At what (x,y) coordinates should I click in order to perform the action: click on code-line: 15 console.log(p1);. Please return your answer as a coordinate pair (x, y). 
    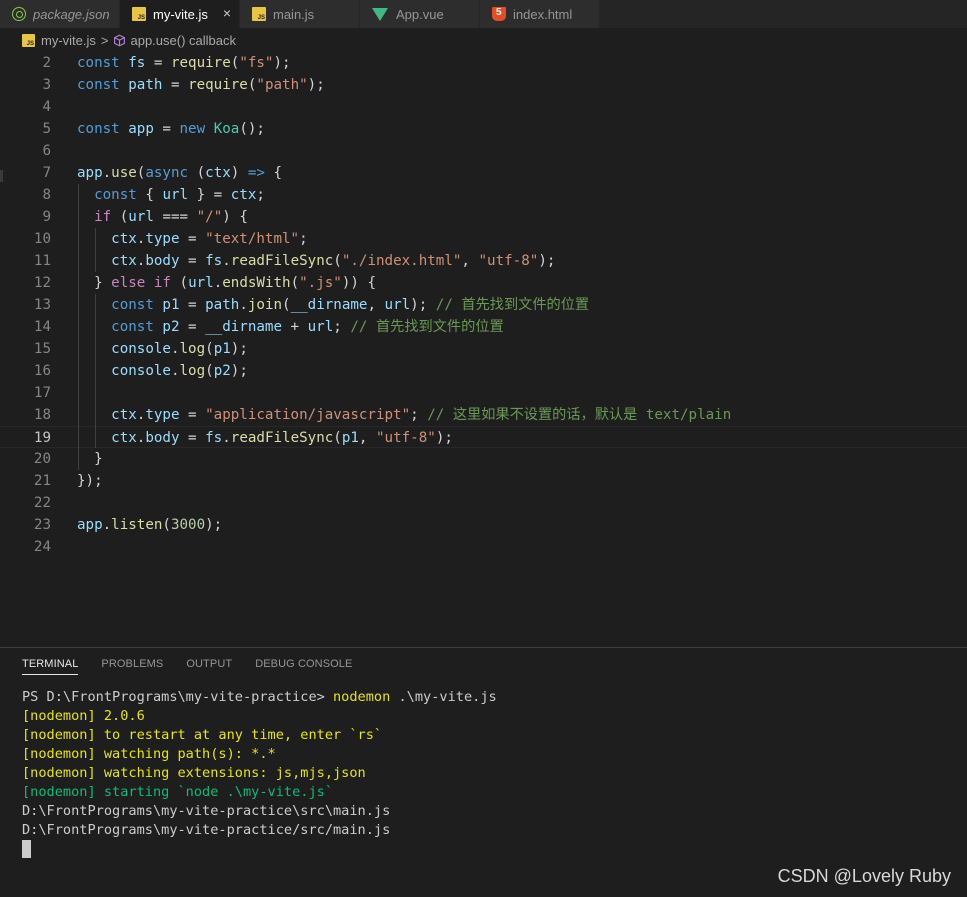
    Looking at the image, I should click on (483, 349).